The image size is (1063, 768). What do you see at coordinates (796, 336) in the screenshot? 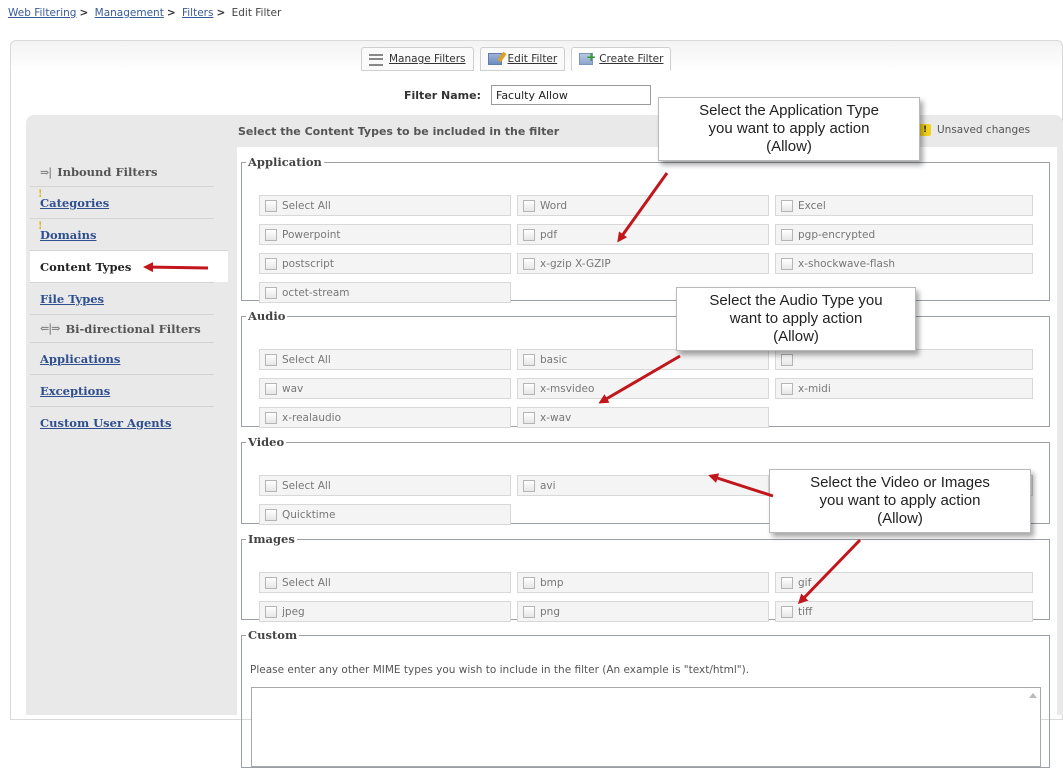
I see `callout-line: (Allow)` at bounding box center [796, 336].